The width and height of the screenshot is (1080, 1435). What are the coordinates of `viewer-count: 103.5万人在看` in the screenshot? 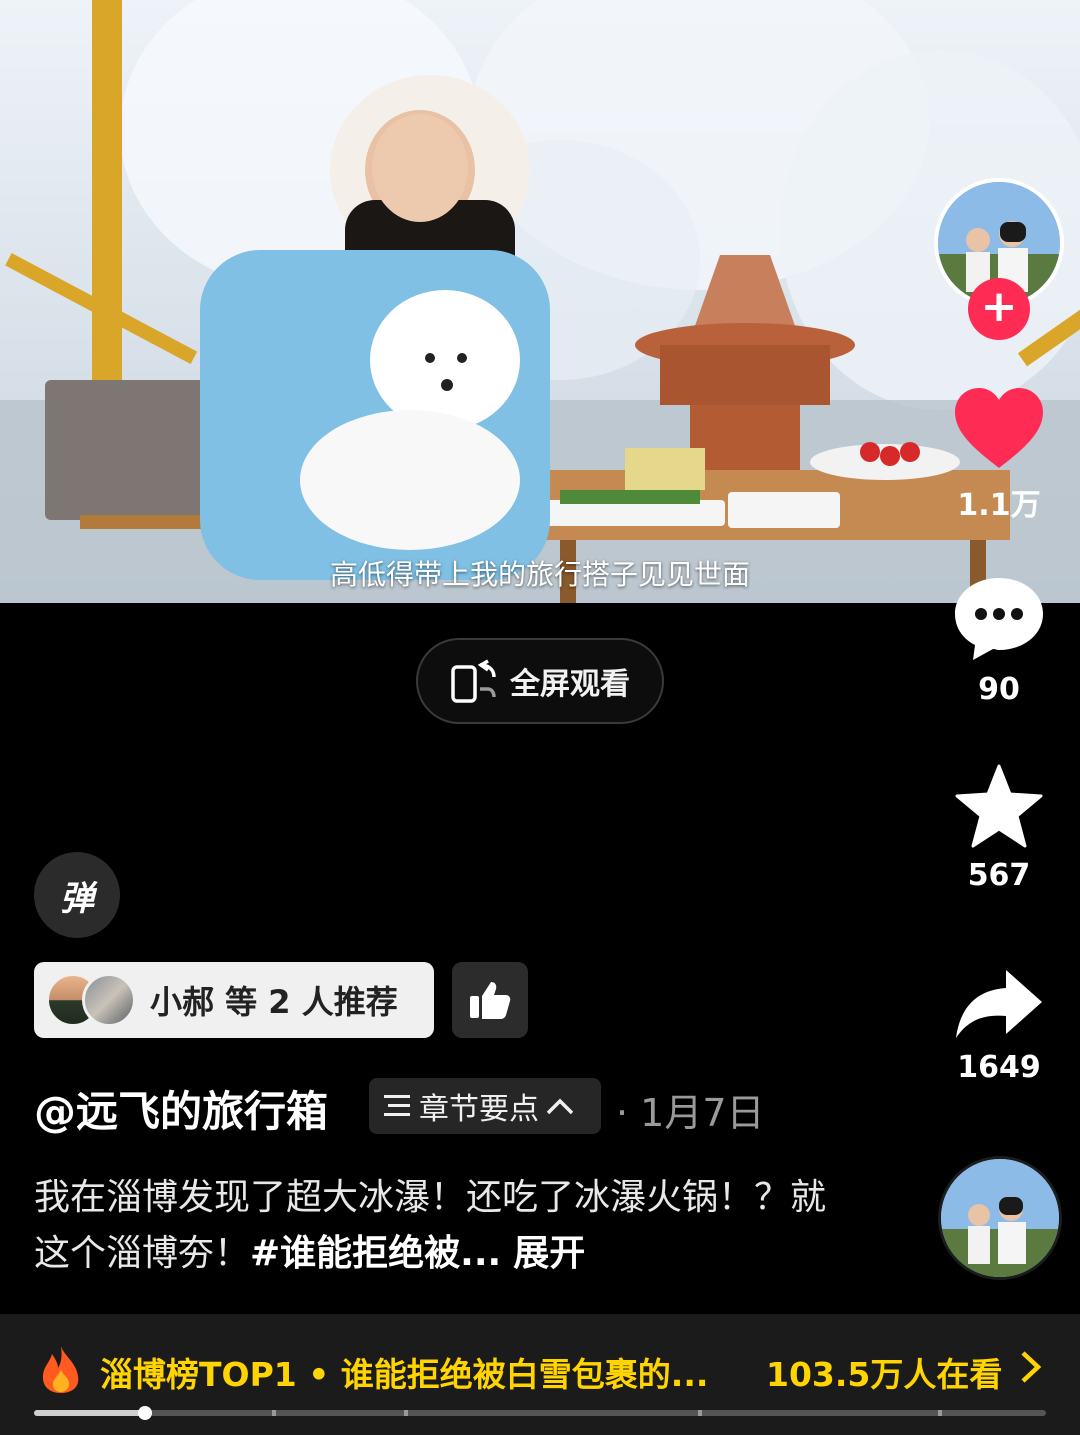 It's located at (884, 1374).